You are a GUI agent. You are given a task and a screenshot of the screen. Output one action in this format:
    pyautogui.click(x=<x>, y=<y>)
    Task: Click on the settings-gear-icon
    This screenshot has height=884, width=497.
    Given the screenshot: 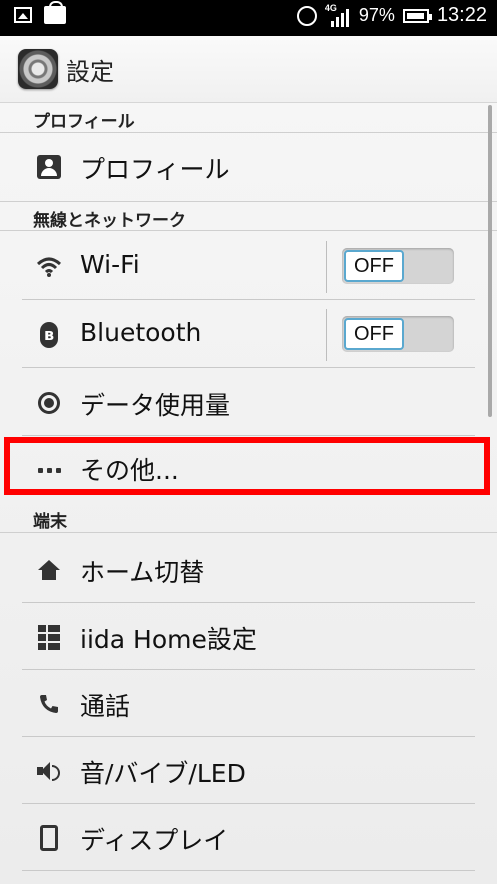 What is the action you would take?
    pyautogui.click(x=38, y=69)
    